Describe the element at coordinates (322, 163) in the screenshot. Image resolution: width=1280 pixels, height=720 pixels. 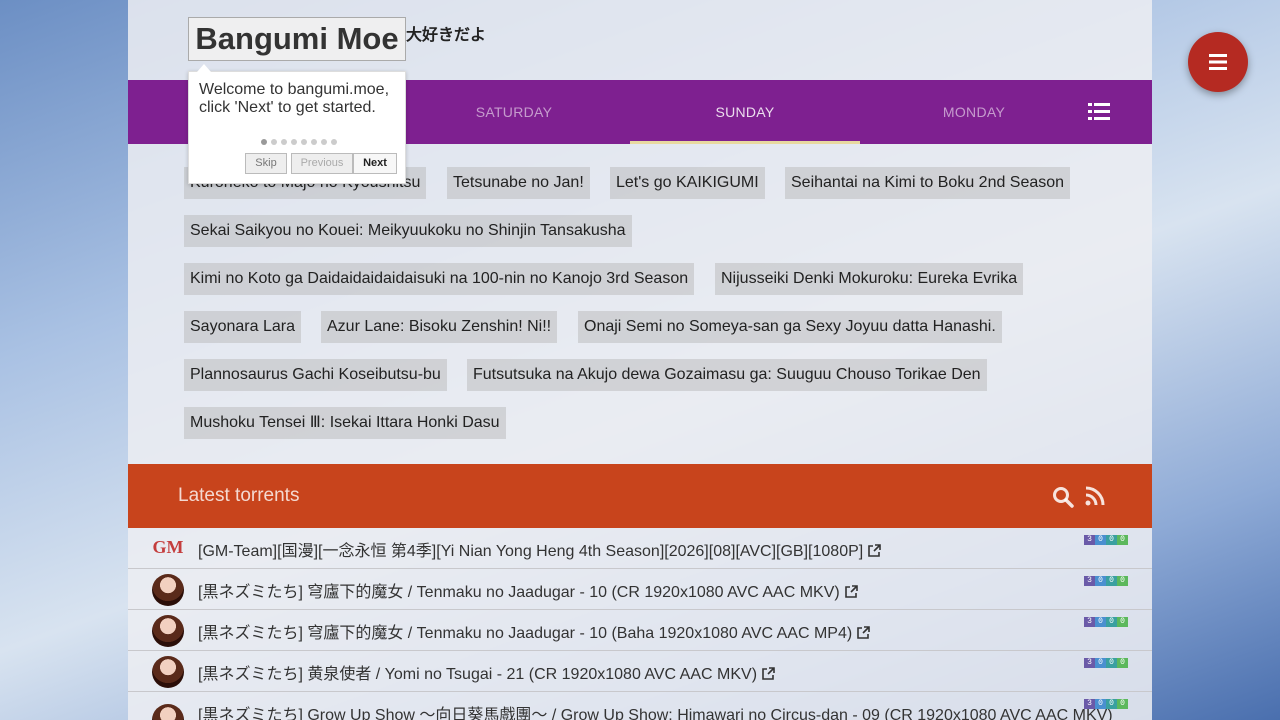
I see `tour-previous-button: Previous` at that location.